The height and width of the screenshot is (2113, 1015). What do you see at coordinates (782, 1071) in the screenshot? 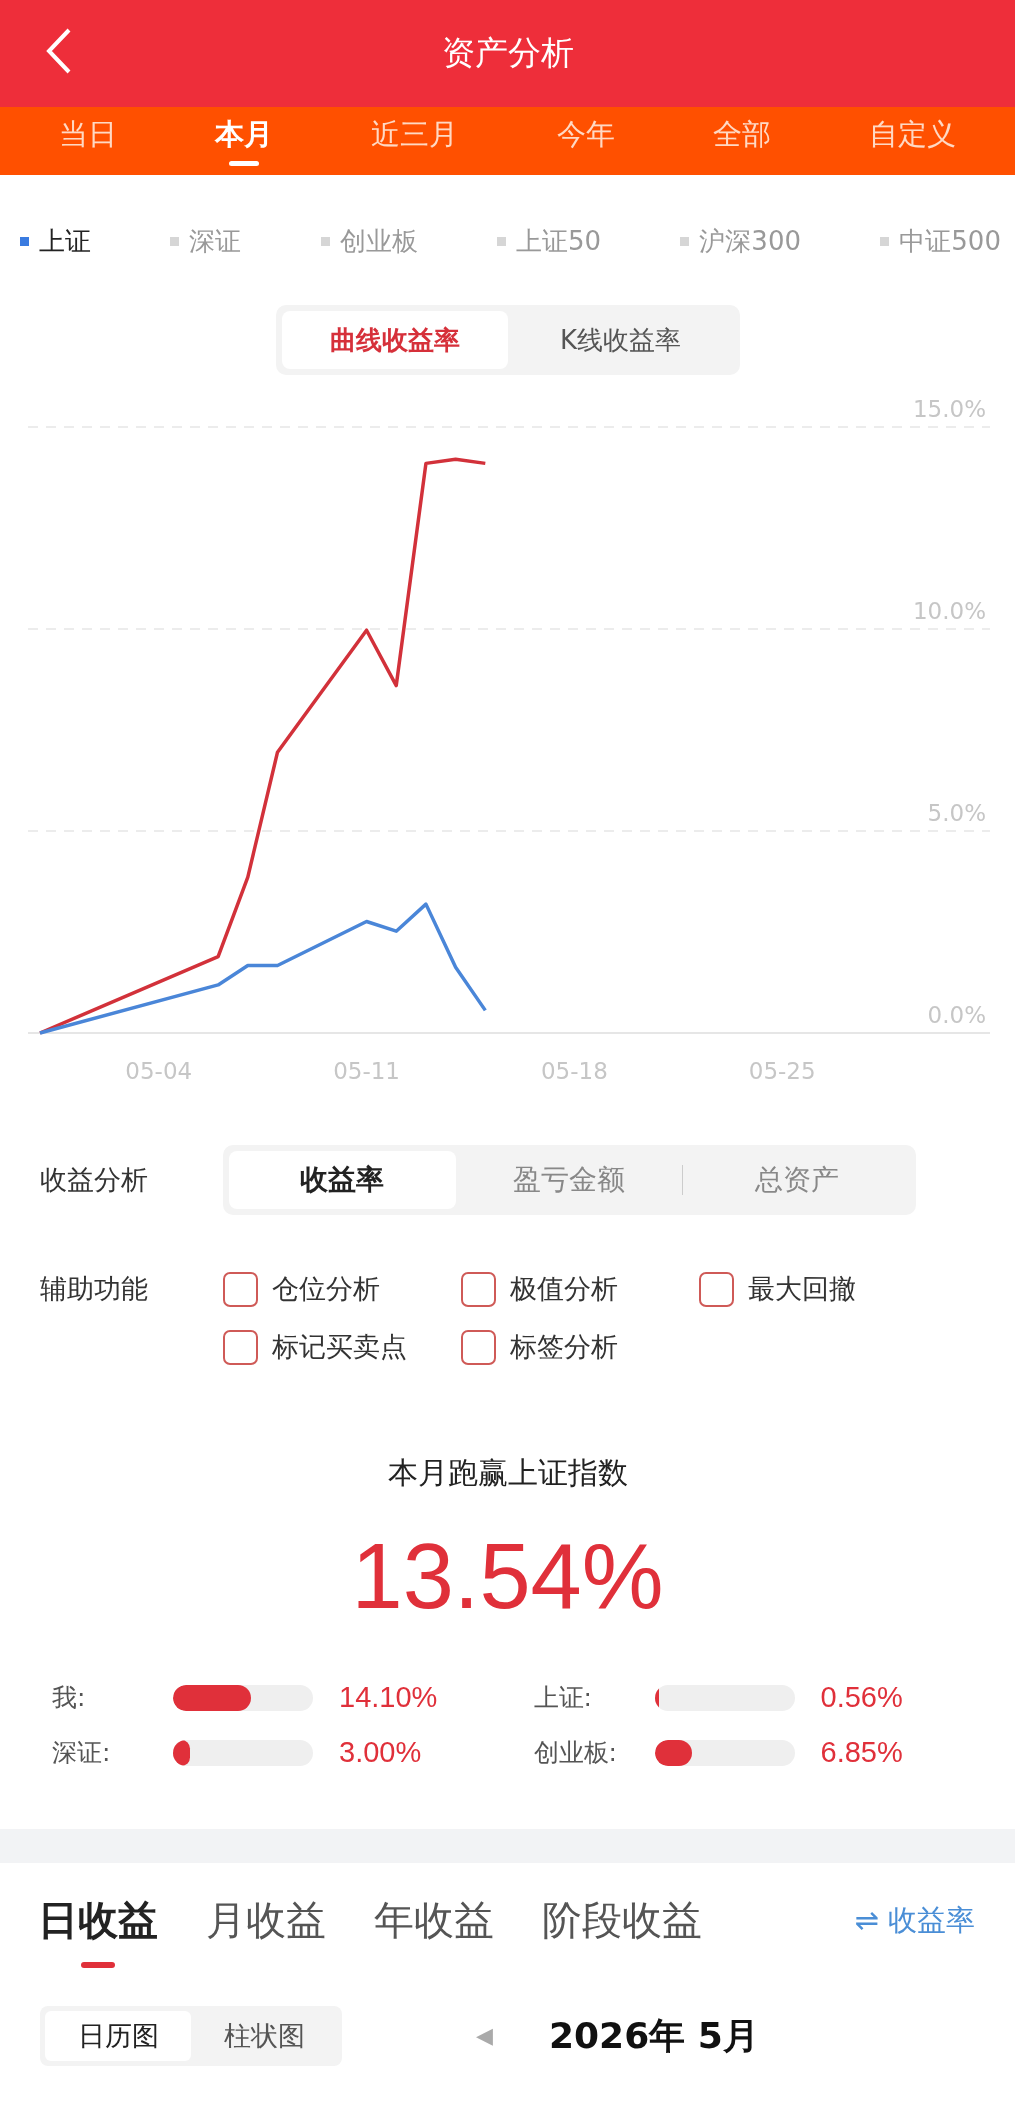
I see `axis-label: 05-25` at bounding box center [782, 1071].